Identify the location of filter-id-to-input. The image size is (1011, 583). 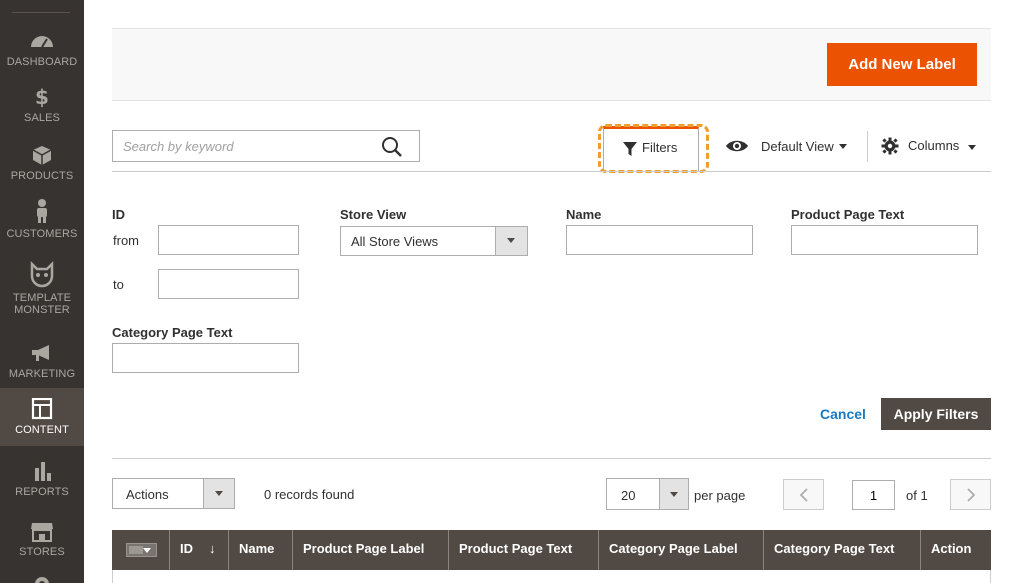
(228, 284).